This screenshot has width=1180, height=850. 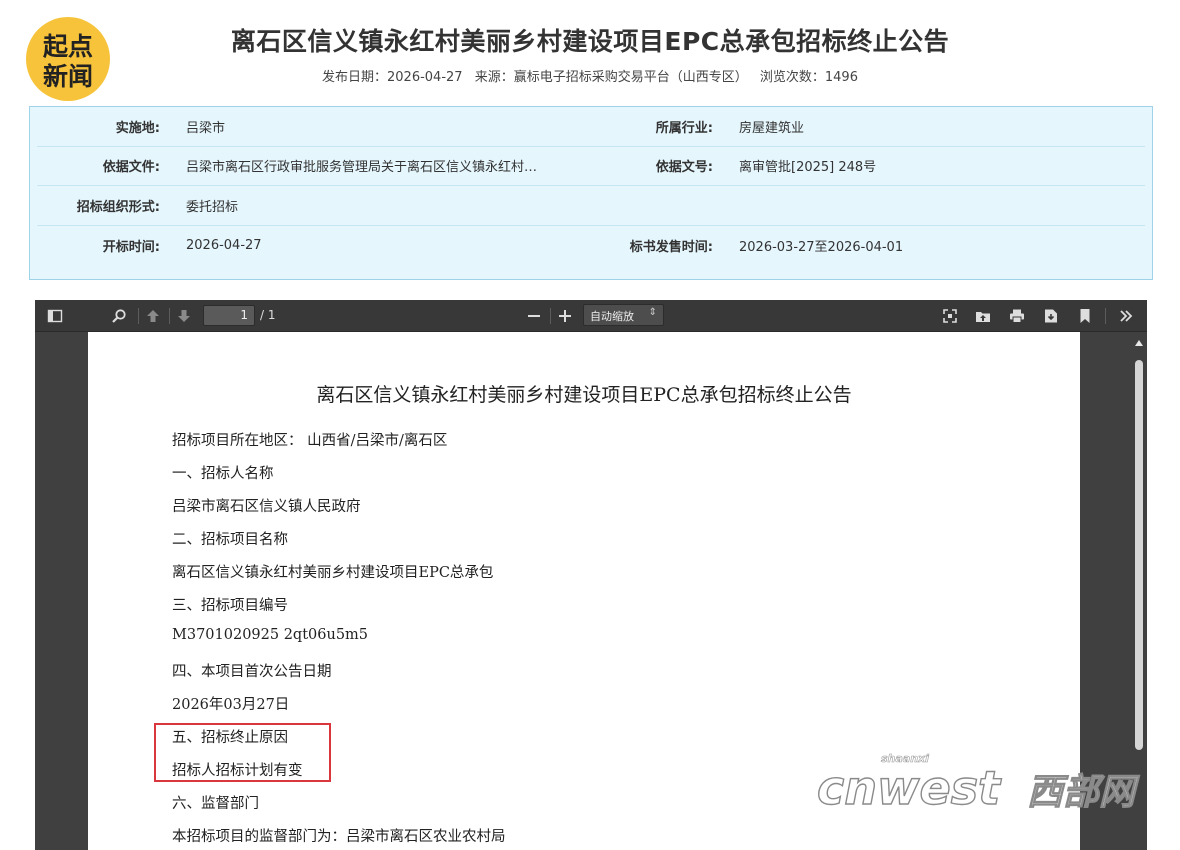 What do you see at coordinates (612, 316) in the screenshot?
I see `zoom-value: 自动缩放` at bounding box center [612, 316].